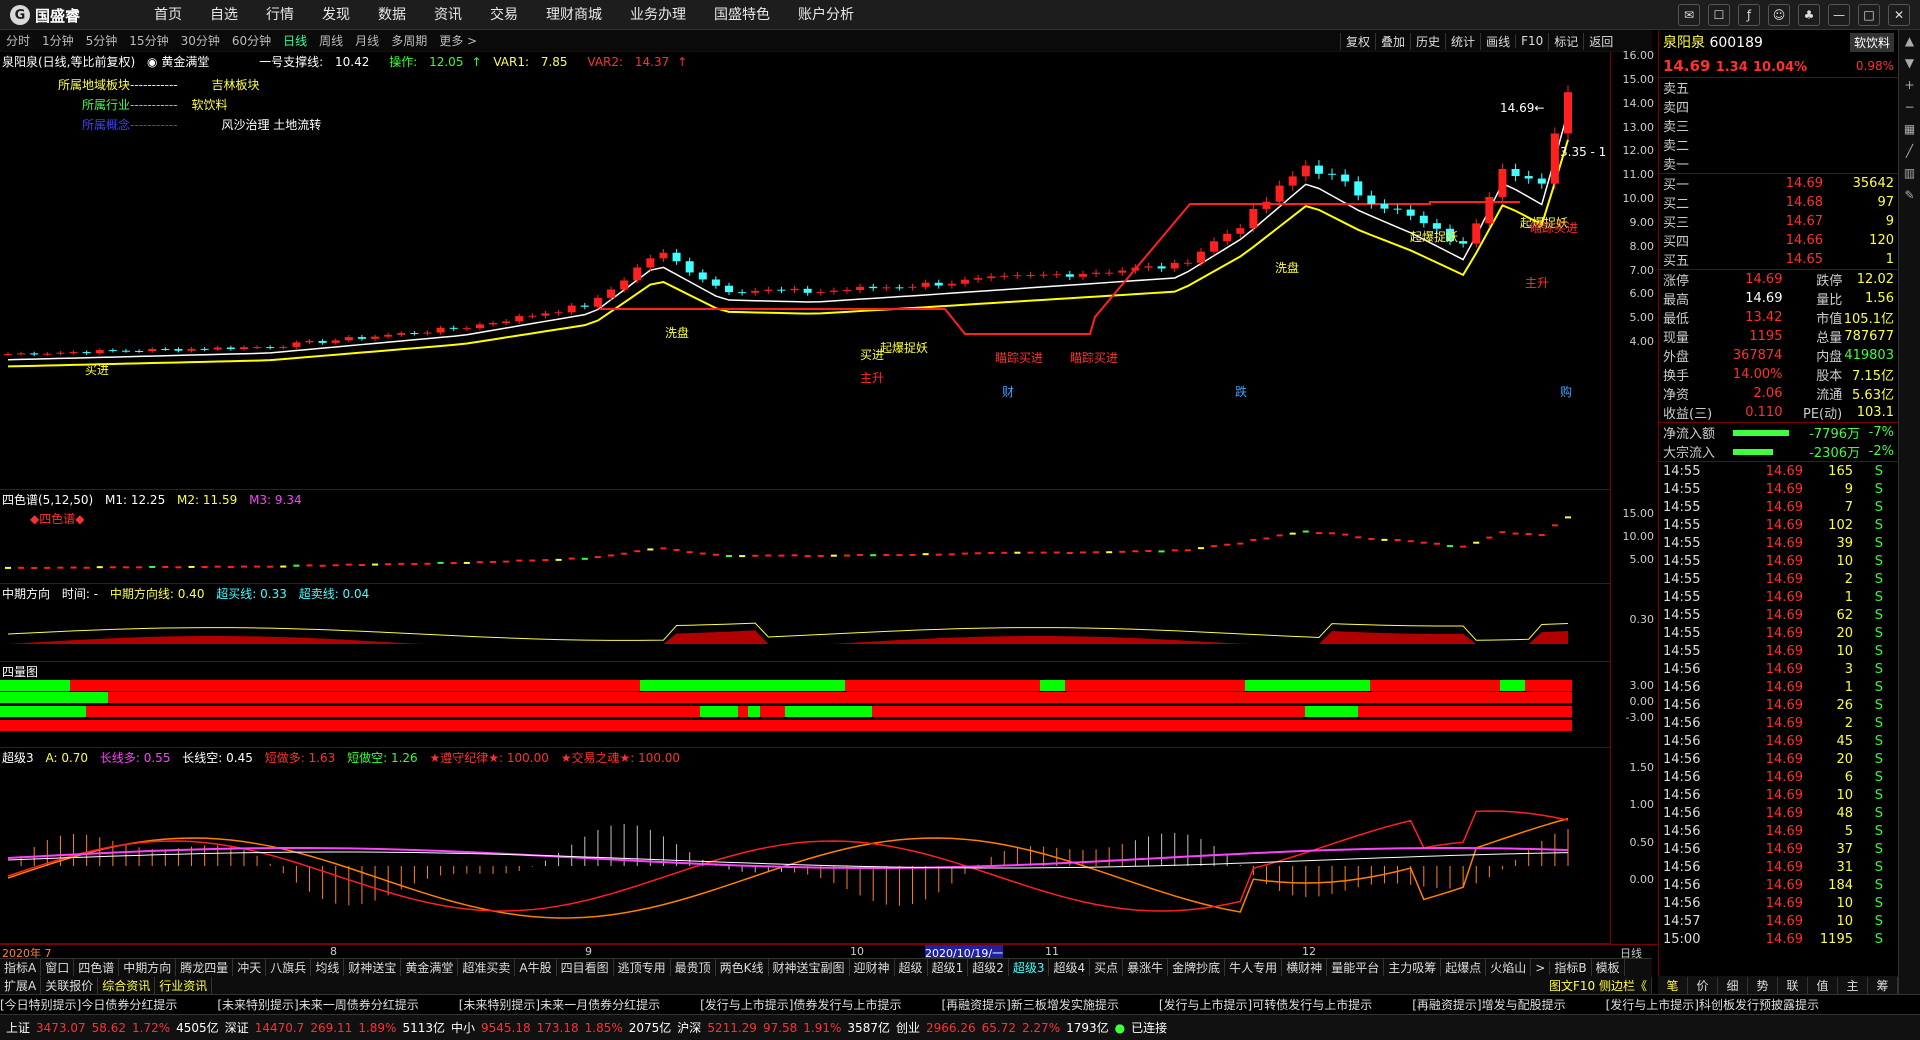  I want to click on ticker-item: [发行与上市提示]可转债发行与上市提示, so click(1265, 1004).